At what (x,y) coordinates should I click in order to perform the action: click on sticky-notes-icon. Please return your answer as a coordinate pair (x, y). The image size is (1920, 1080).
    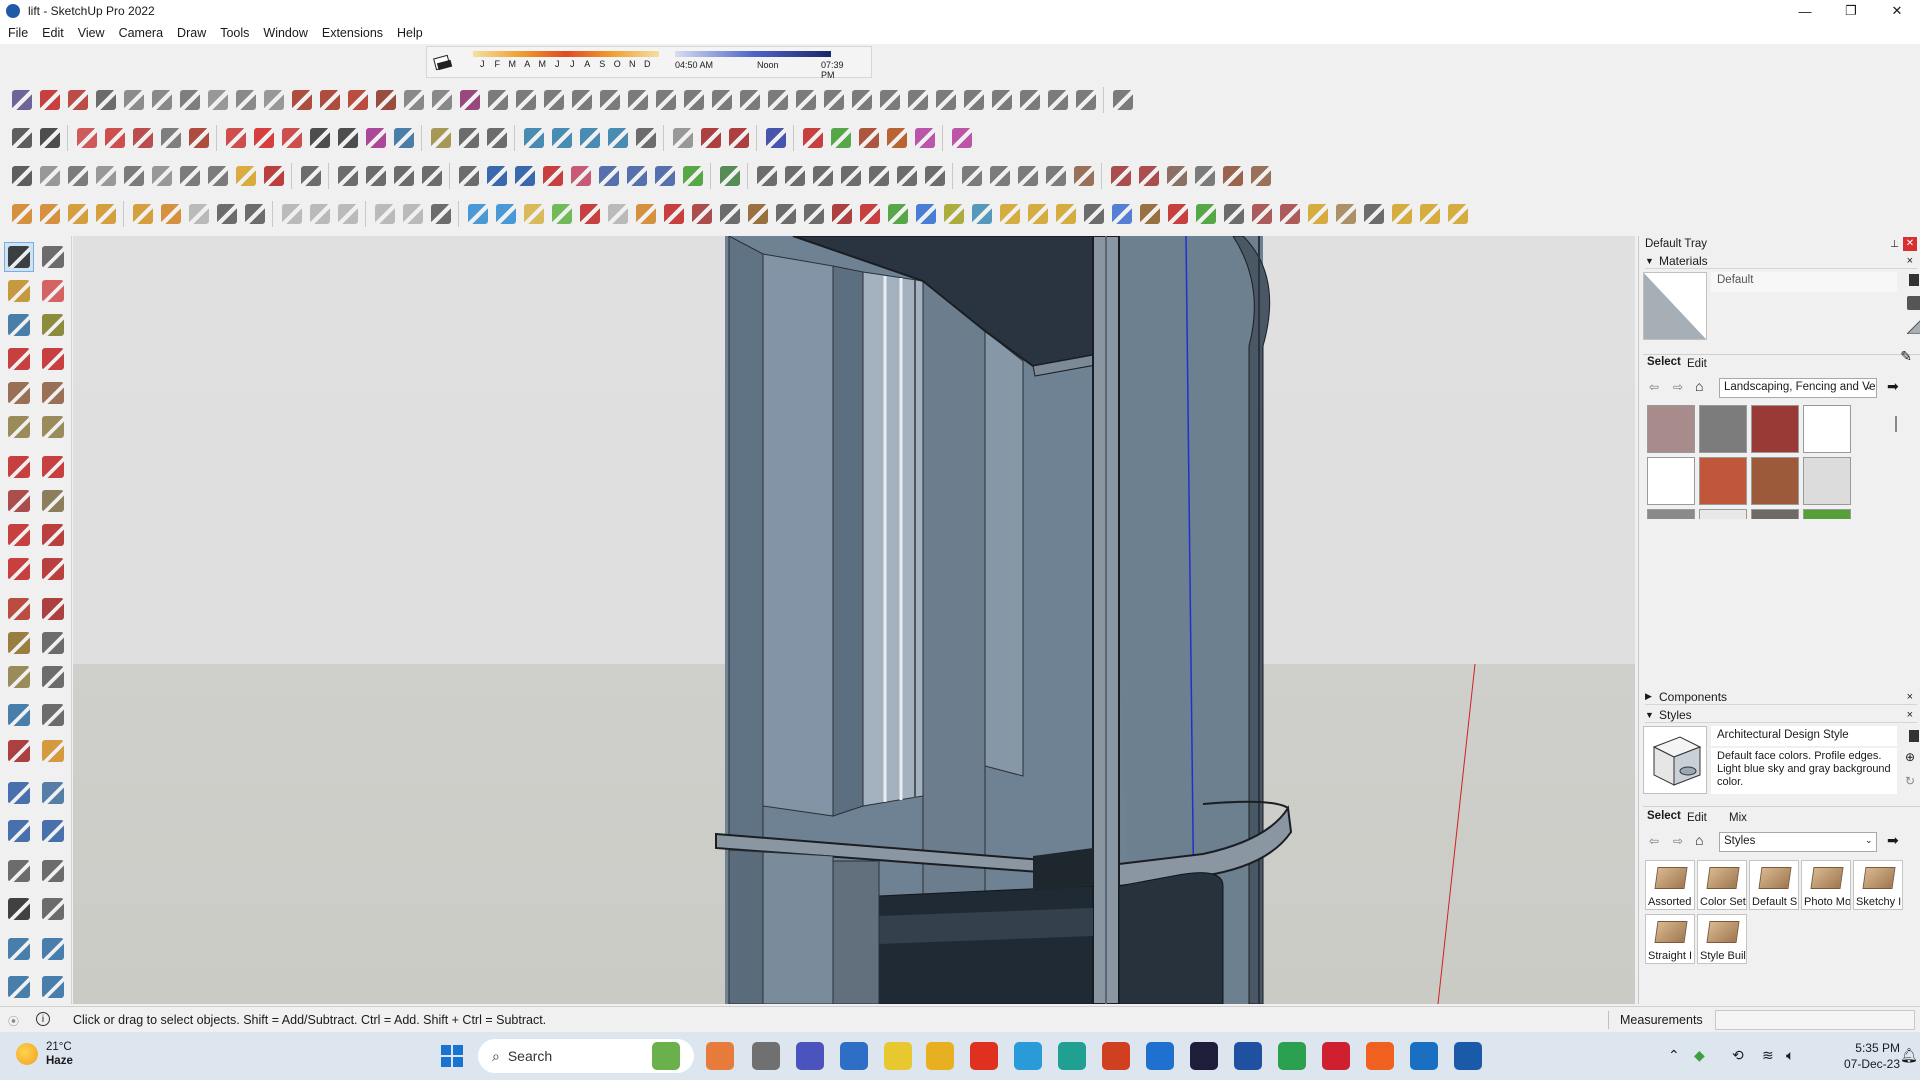
    Looking at the image, I should click on (898, 1056).